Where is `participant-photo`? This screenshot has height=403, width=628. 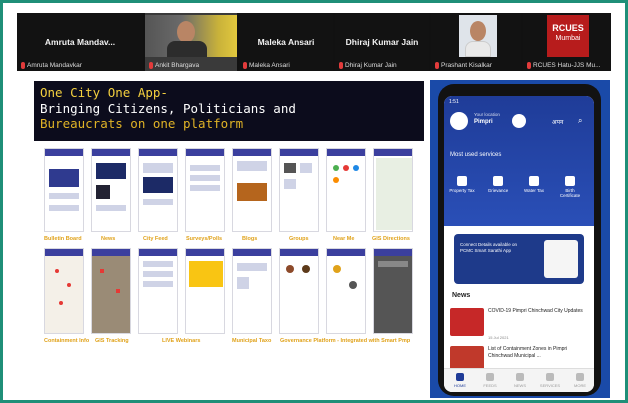
participant-photo is located at coordinates (478, 36).